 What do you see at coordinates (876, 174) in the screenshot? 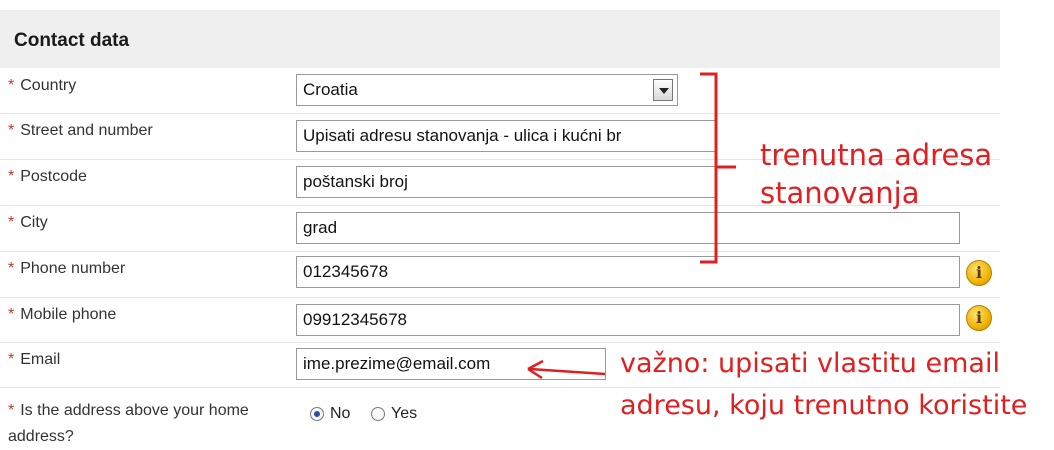
I see `address-note: trenutna adresa stanovanja` at bounding box center [876, 174].